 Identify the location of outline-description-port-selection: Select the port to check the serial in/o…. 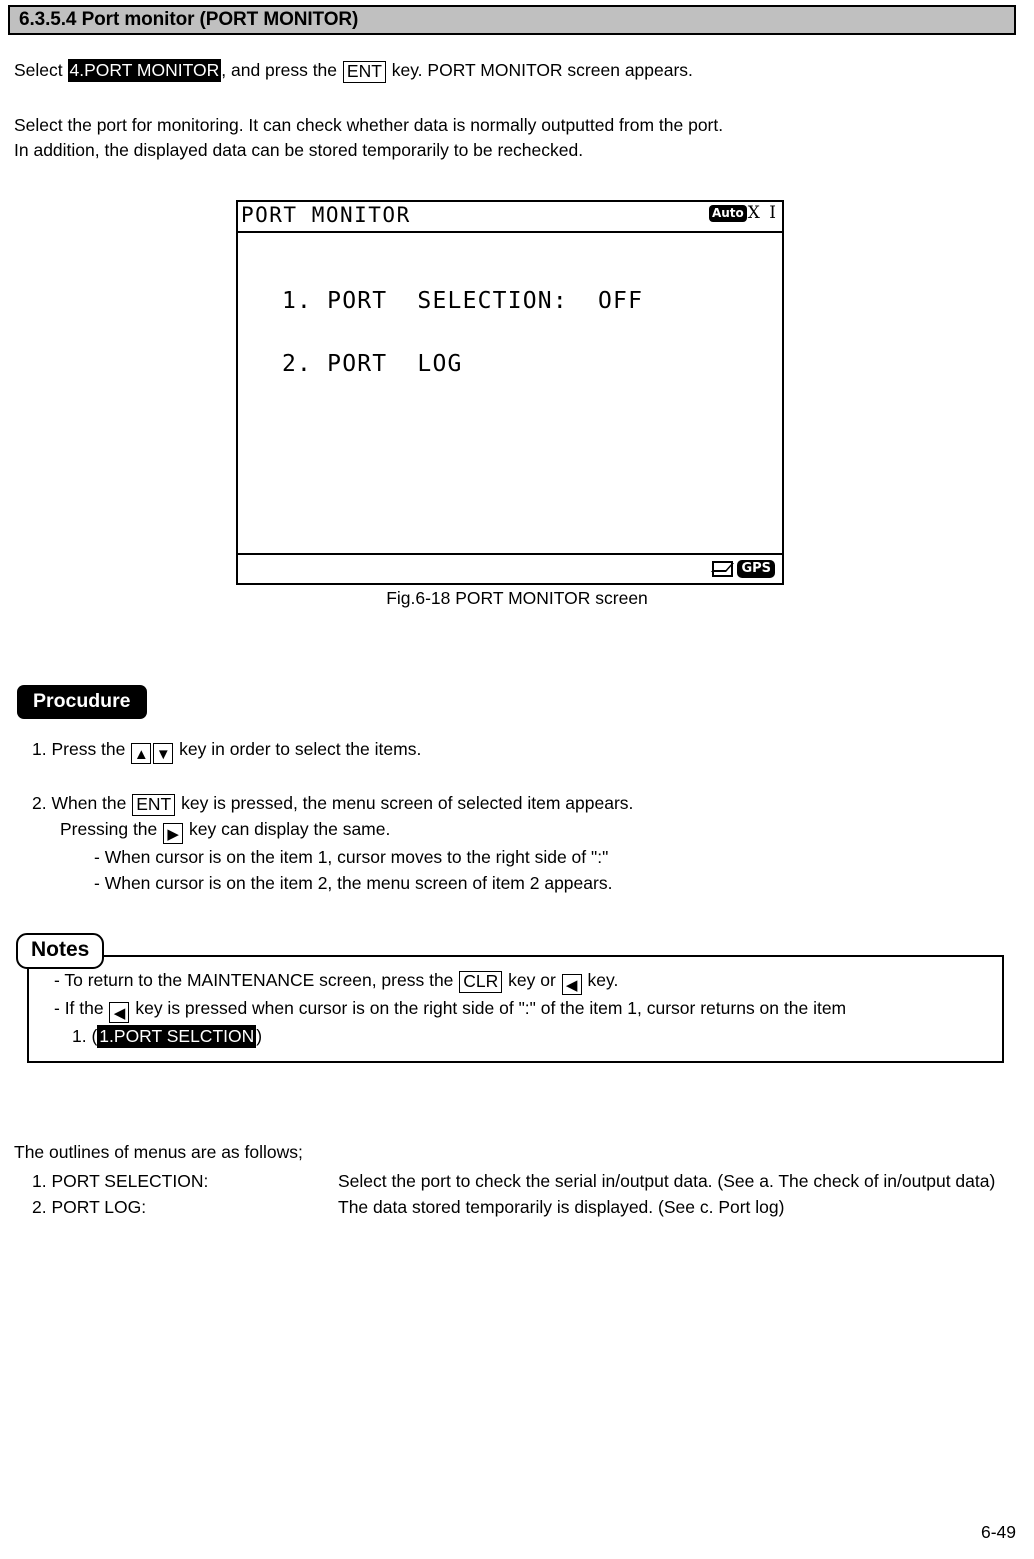
(667, 1181).